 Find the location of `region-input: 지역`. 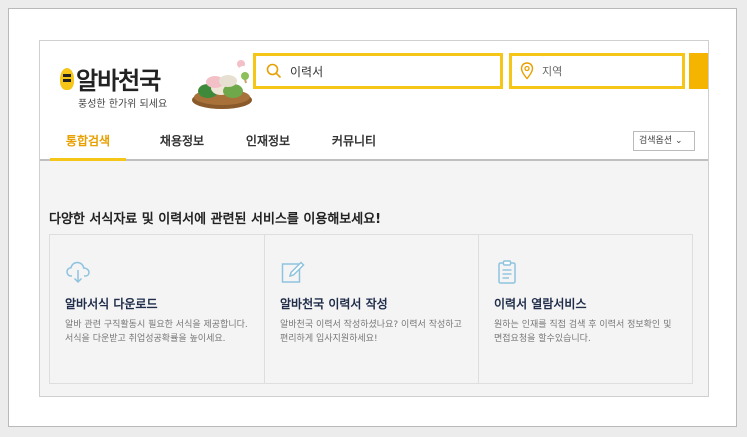

region-input: 지역 is located at coordinates (597, 71).